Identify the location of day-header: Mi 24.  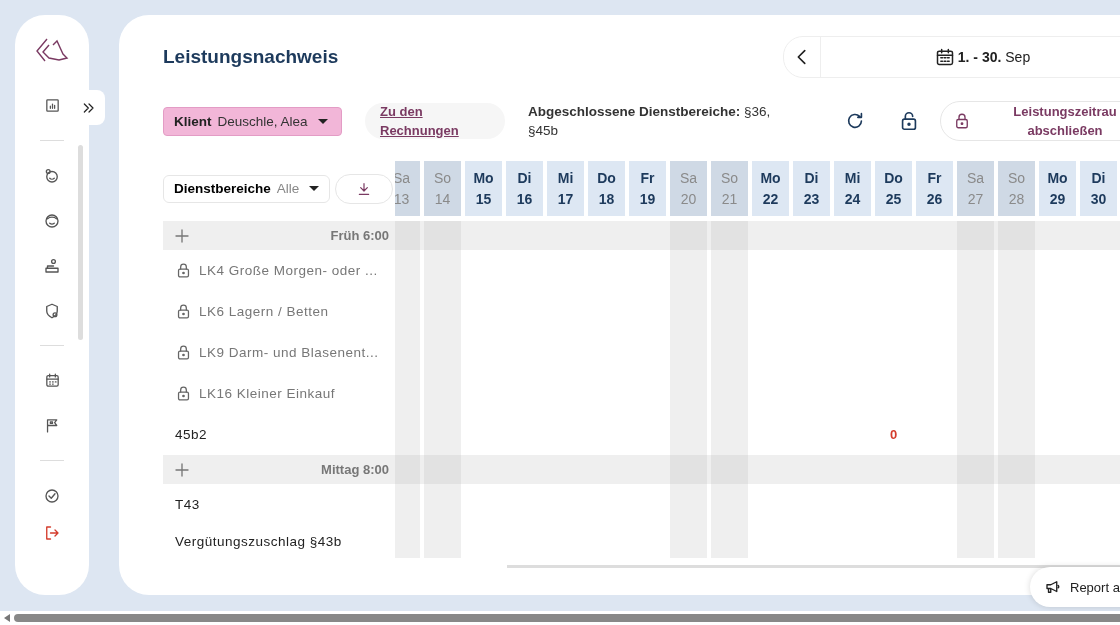
(852, 188).